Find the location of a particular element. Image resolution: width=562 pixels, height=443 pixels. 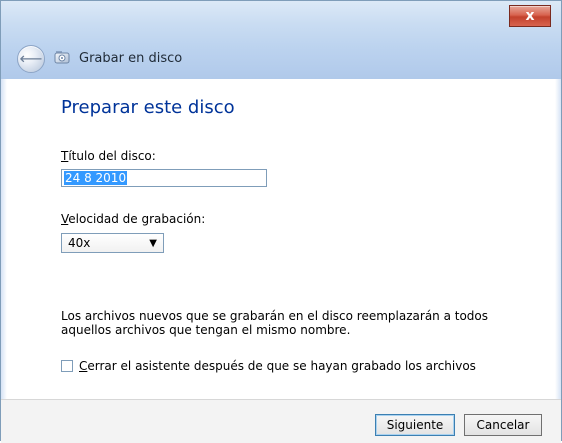

disc-title-input: 24 8 2010 is located at coordinates (164, 178).